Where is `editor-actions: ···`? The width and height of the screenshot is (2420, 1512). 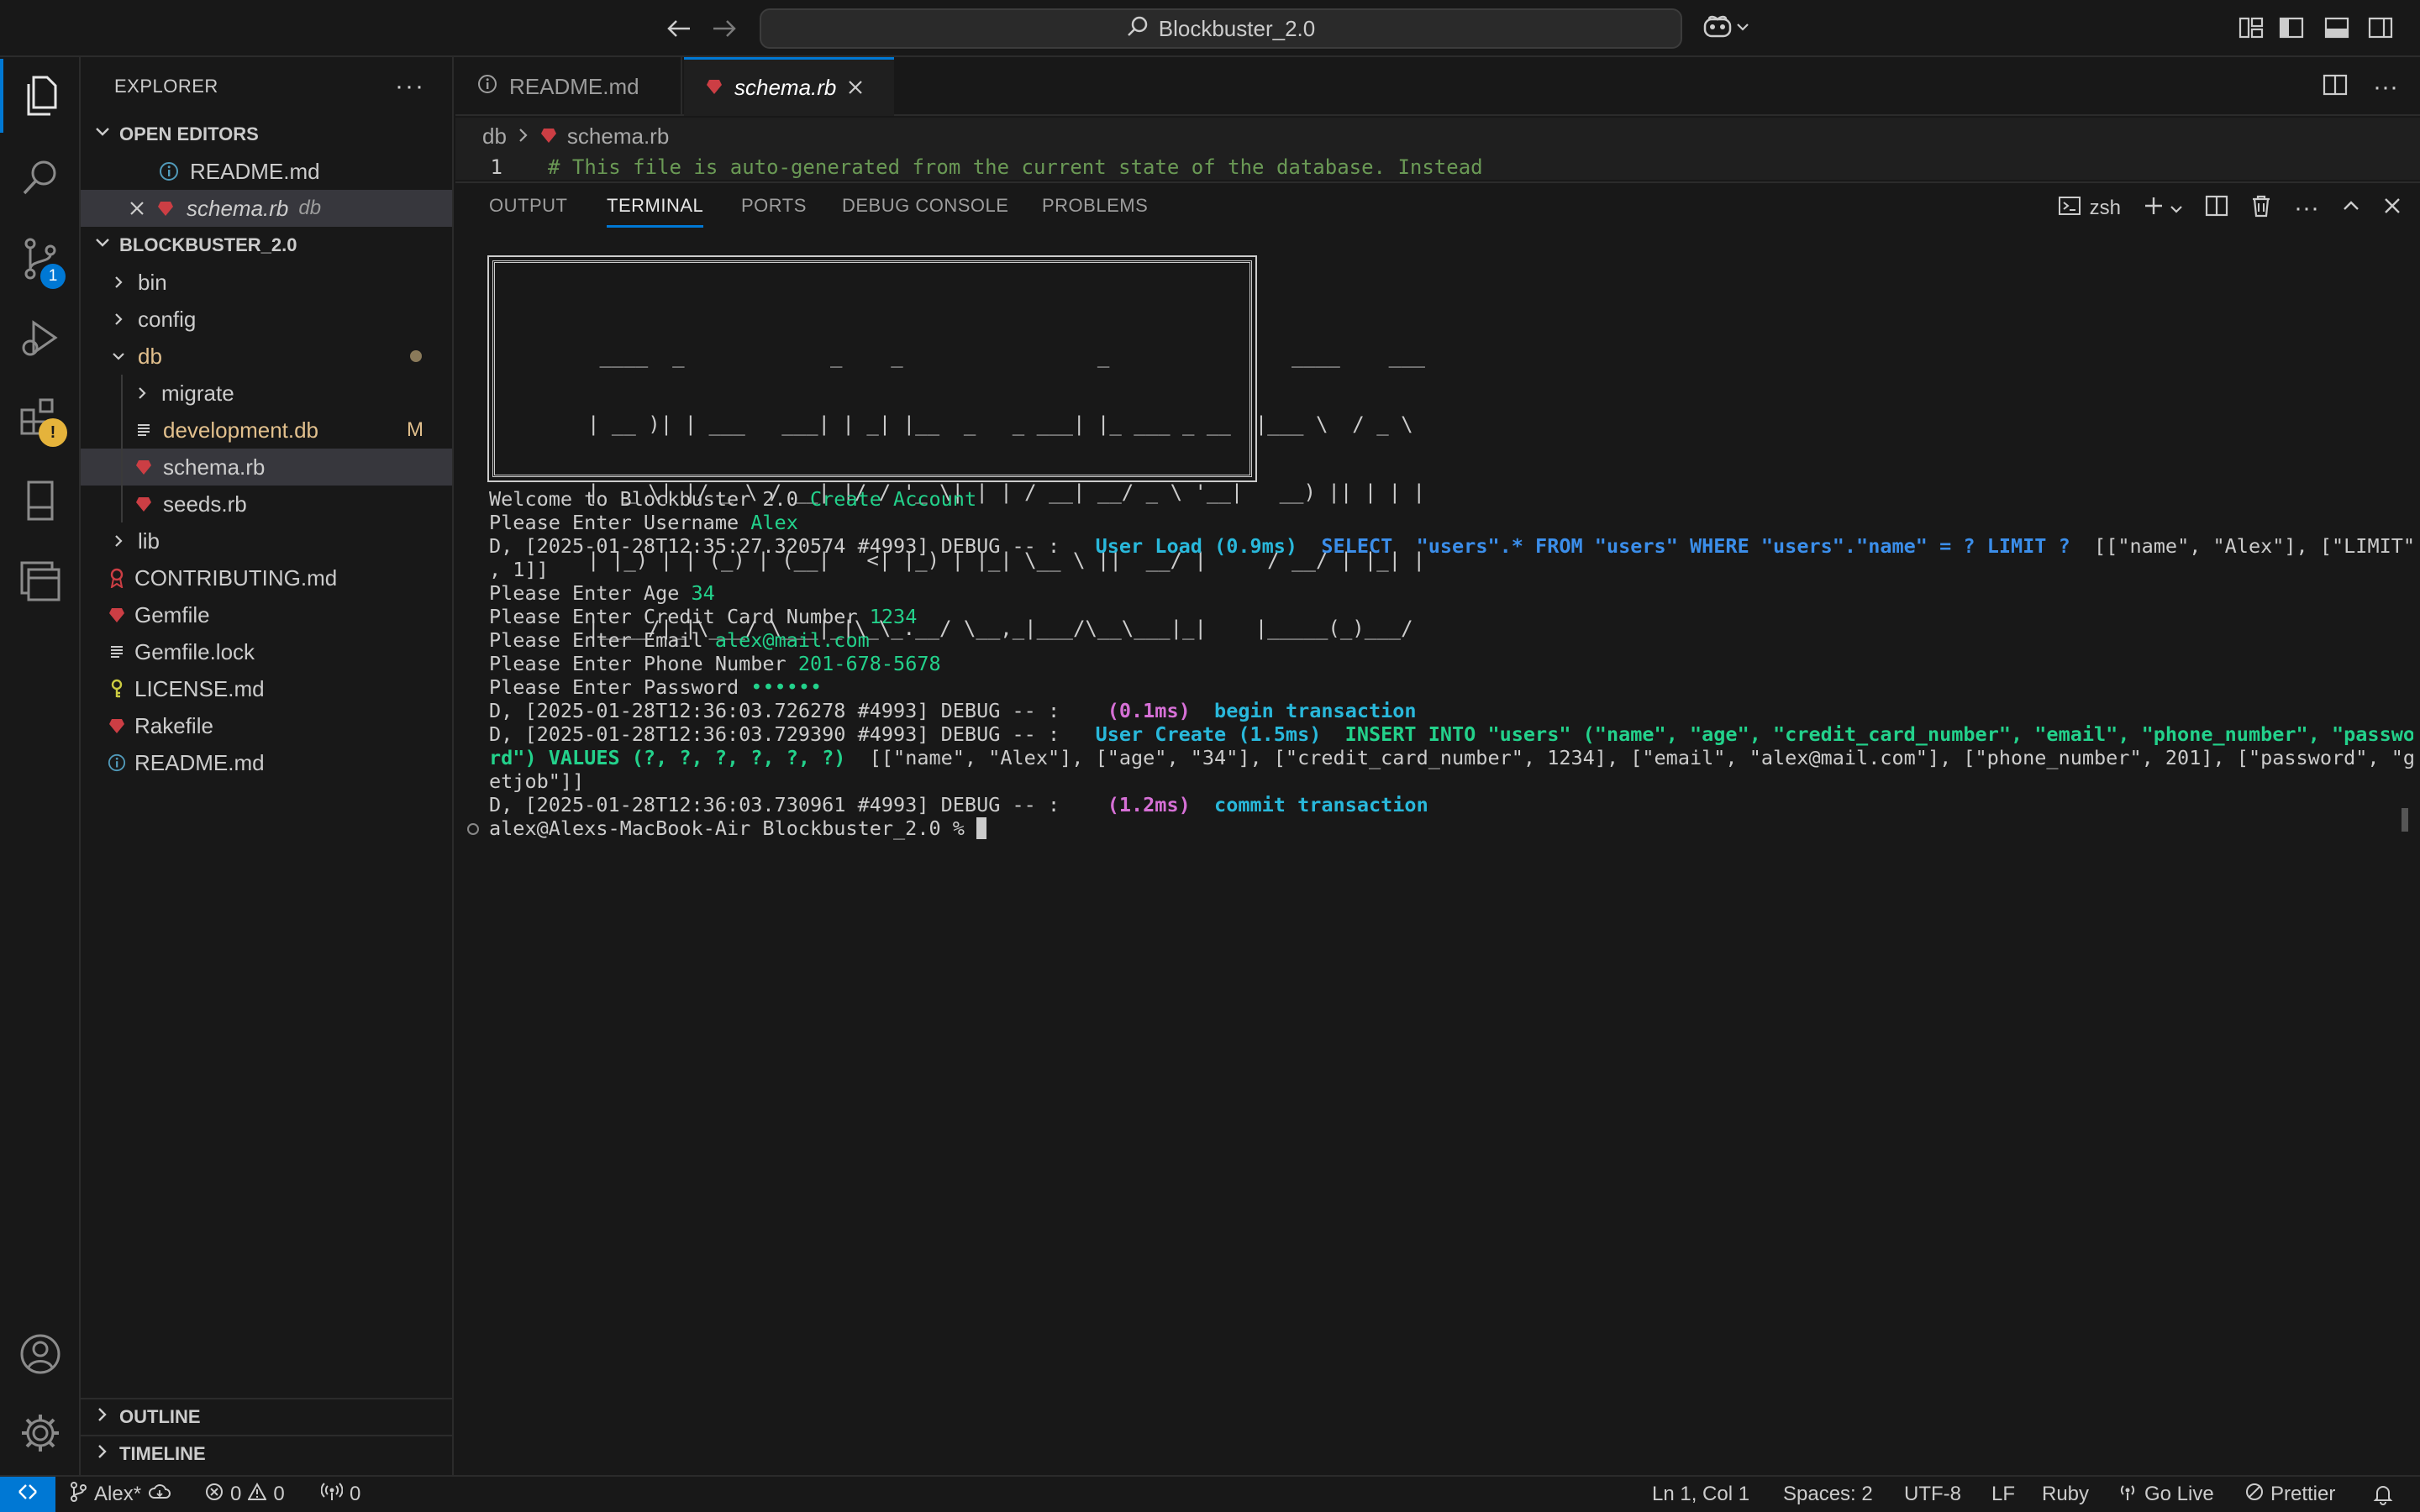 editor-actions: ··· is located at coordinates (2360, 87).